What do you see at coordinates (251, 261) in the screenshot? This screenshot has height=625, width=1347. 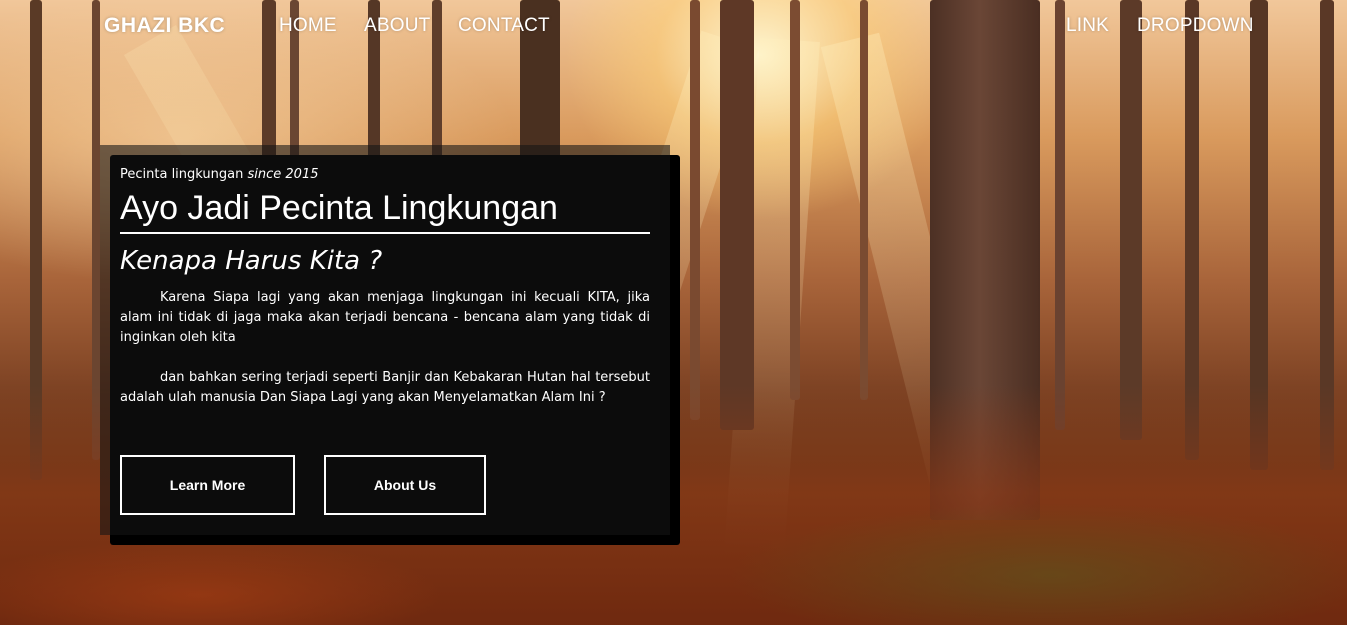 I see `hero-subtitle: Kenapa Harus Kita ?` at bounding box center [251, 261].